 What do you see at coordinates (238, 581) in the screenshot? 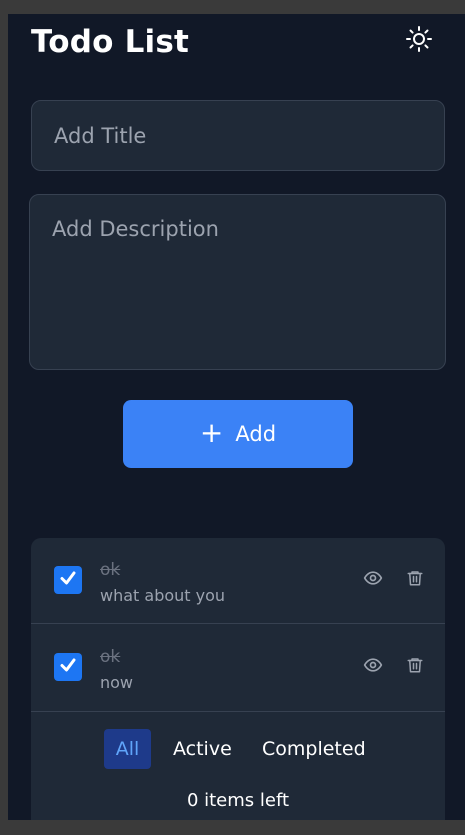
I see `todo-item: ok what about you` at bounding box center [238, 581].